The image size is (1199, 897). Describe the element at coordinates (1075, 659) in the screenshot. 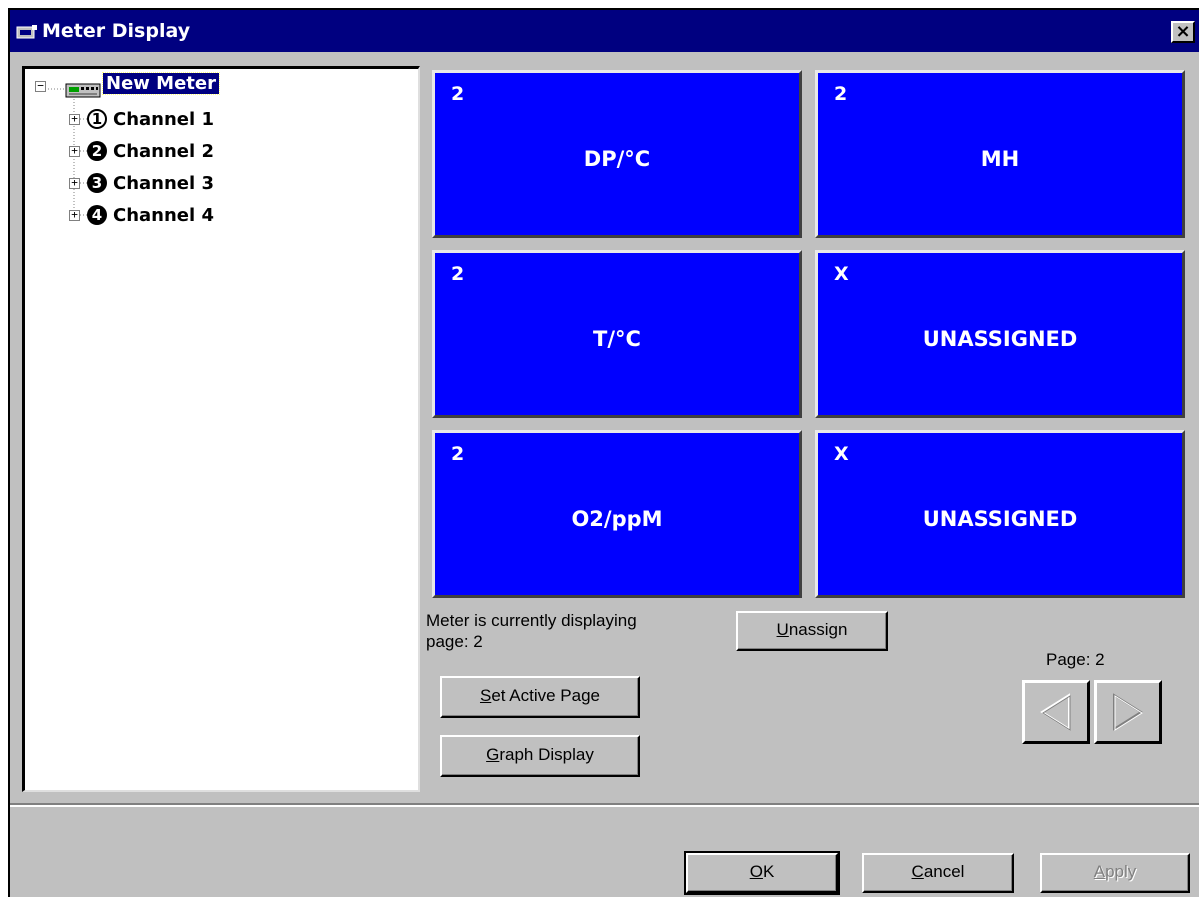

I see `page-indicator: Page: 2` at that location.